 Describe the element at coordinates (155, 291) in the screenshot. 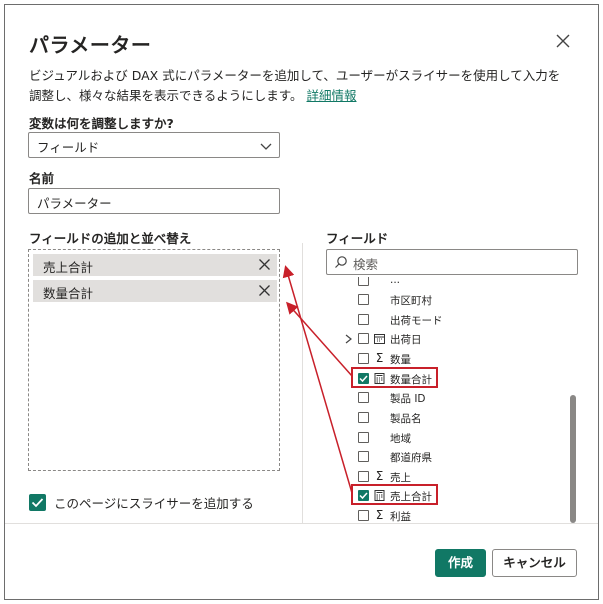

I see `added-field-chip: 数量合計` at that location.